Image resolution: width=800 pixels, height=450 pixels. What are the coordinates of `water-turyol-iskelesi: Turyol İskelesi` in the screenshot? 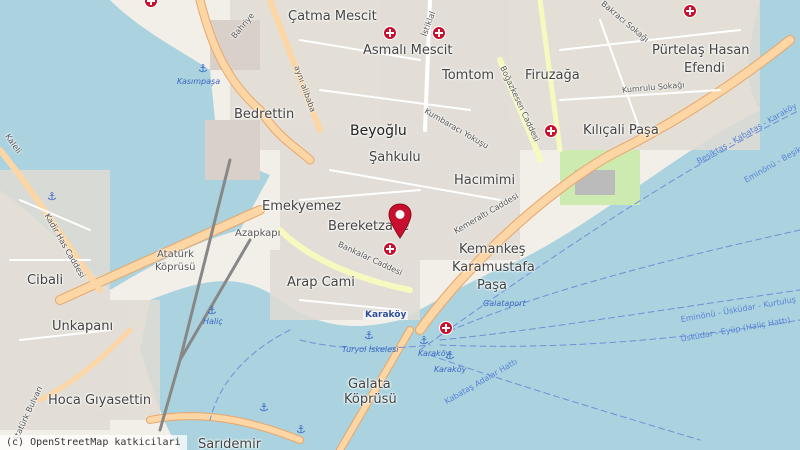 It's located at (370, 349).